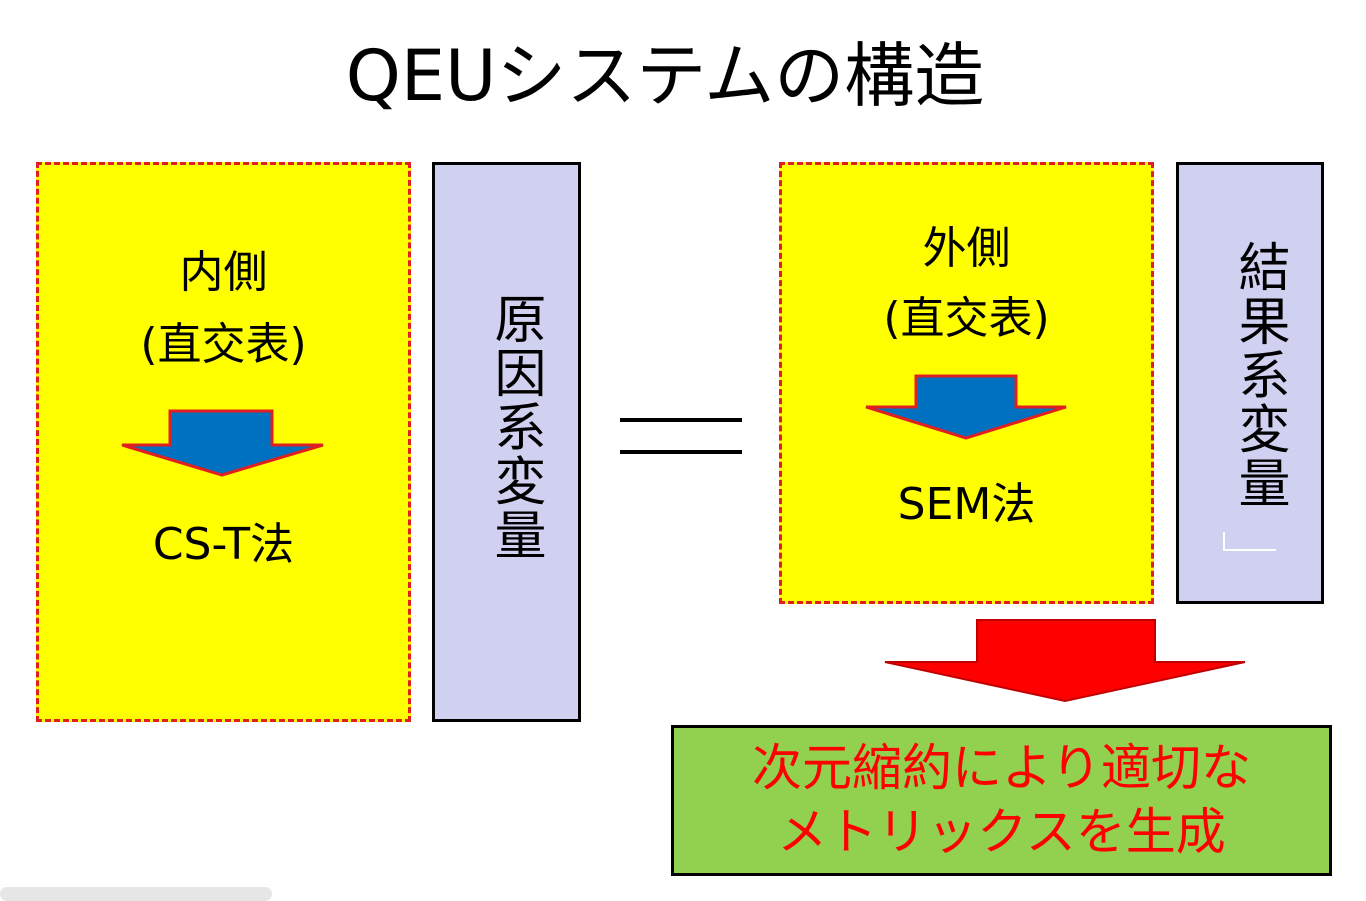  I want to click on result-variable-label: 結果系変量, so click(1259, 375).